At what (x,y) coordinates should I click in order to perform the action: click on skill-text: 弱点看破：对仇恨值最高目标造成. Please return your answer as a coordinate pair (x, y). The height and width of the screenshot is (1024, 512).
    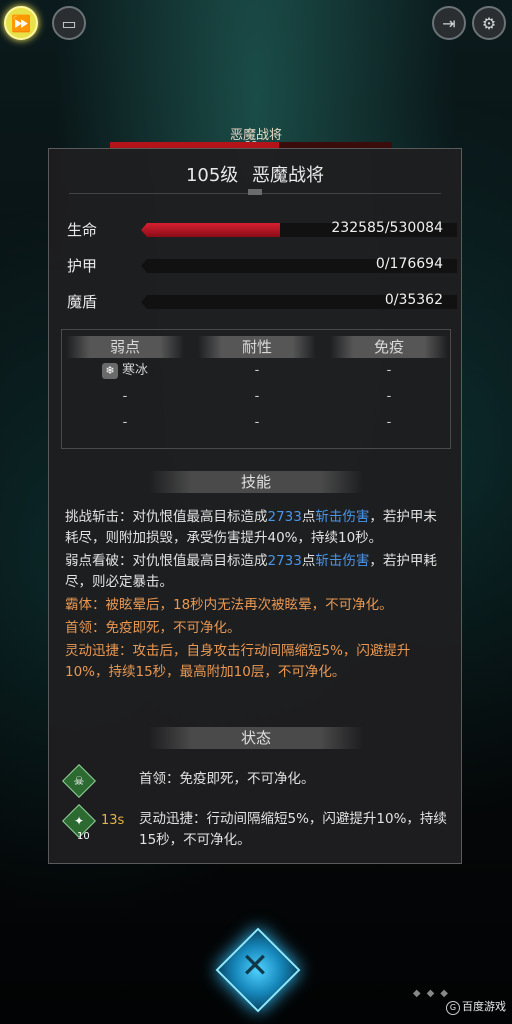
    Looking at the image, I should click on (166, 561).